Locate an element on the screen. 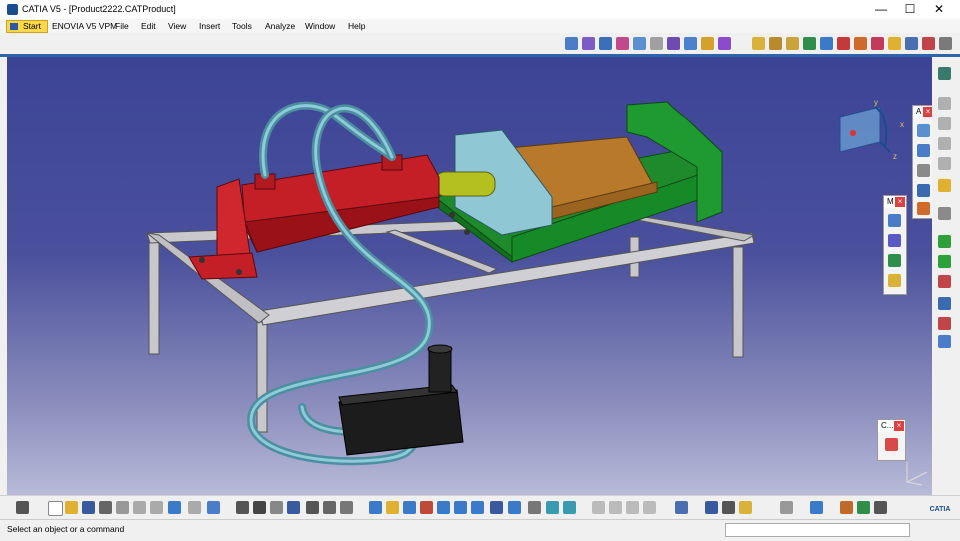 The height and width of the screenshot is (541, 960). normal-view-icon is located at coordinates (477, 507).